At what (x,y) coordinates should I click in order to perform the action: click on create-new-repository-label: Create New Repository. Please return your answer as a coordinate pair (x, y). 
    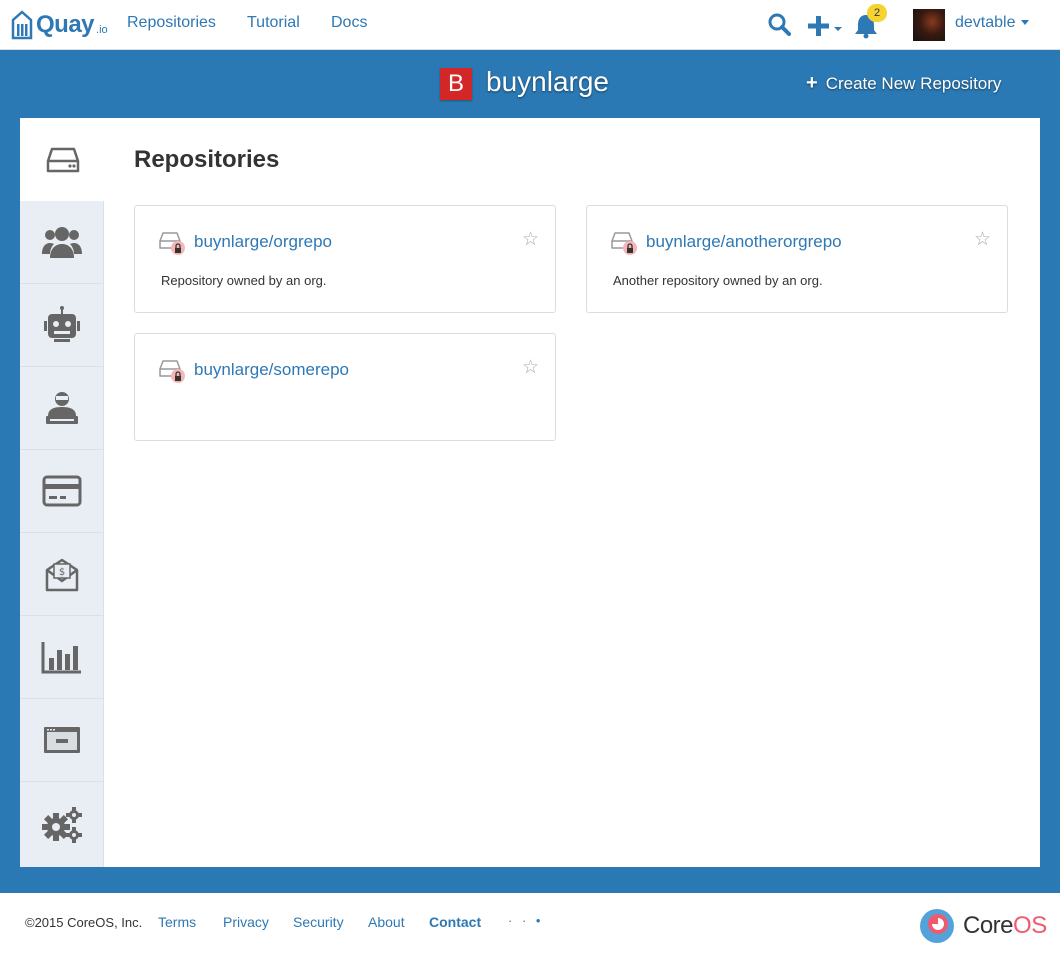
    Looking at the image, I should click on (913, 83).